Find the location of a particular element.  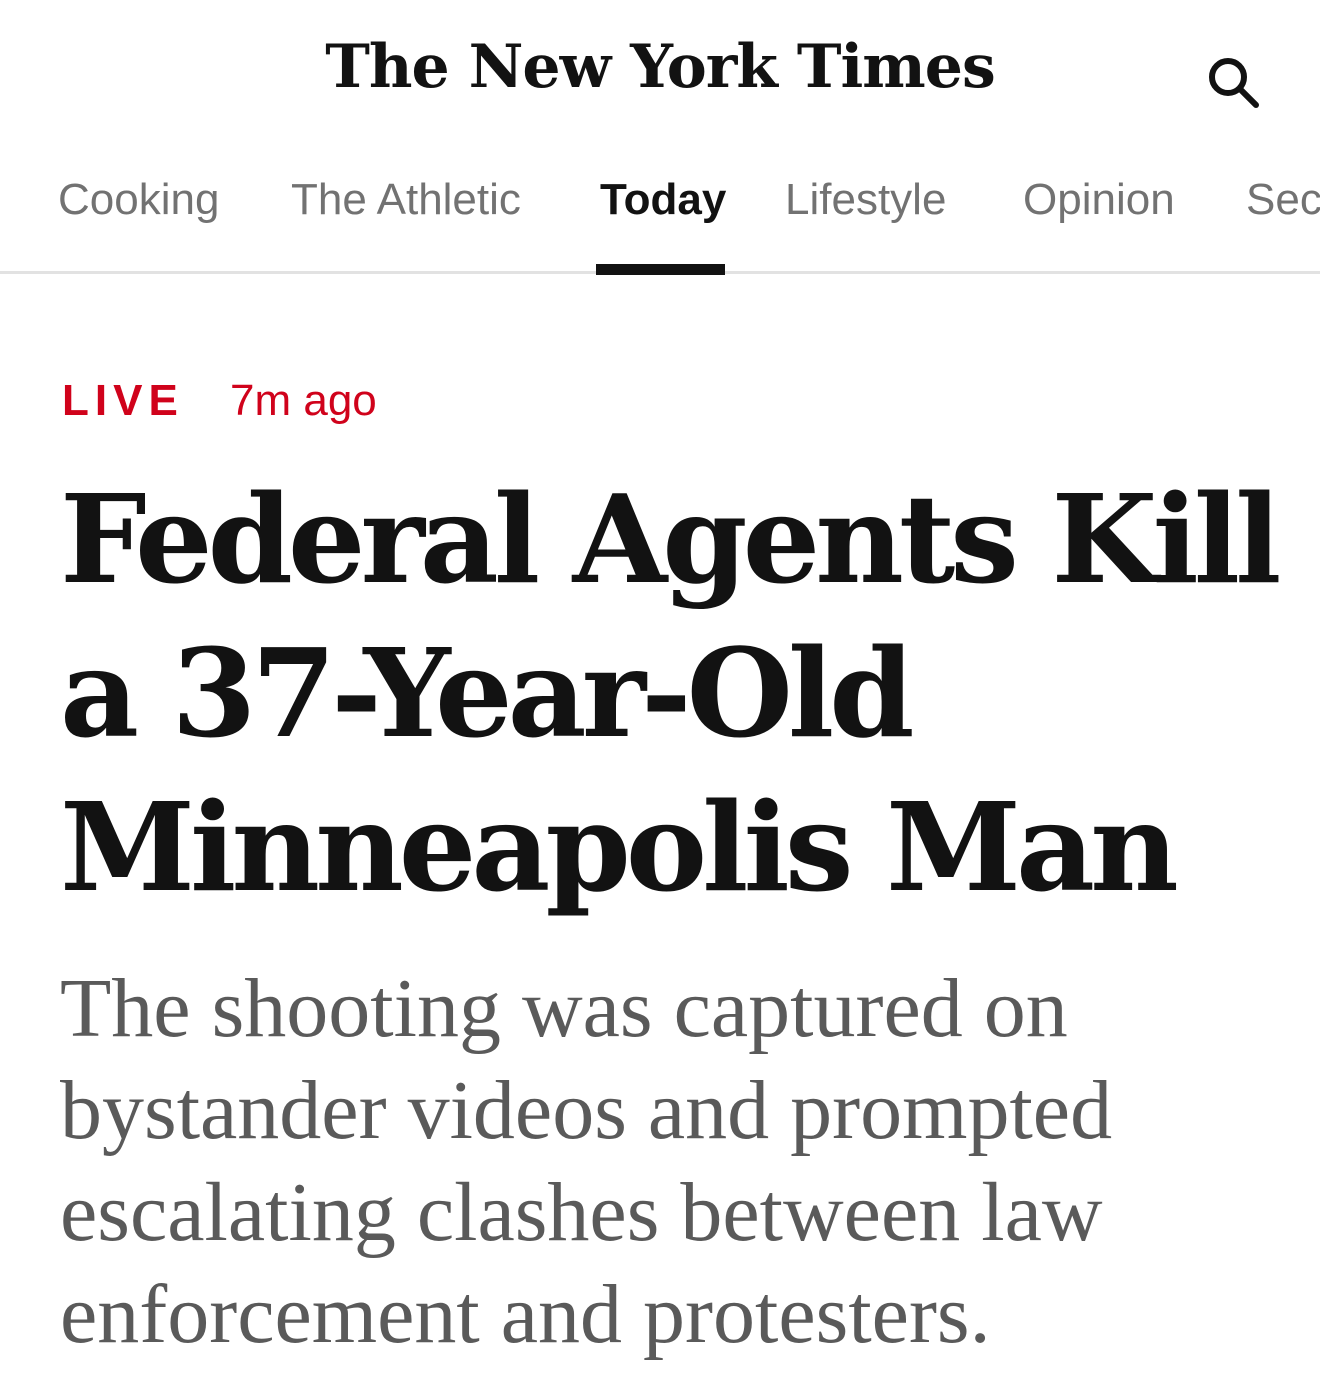

search-button is located at coordinates (1232, 82).